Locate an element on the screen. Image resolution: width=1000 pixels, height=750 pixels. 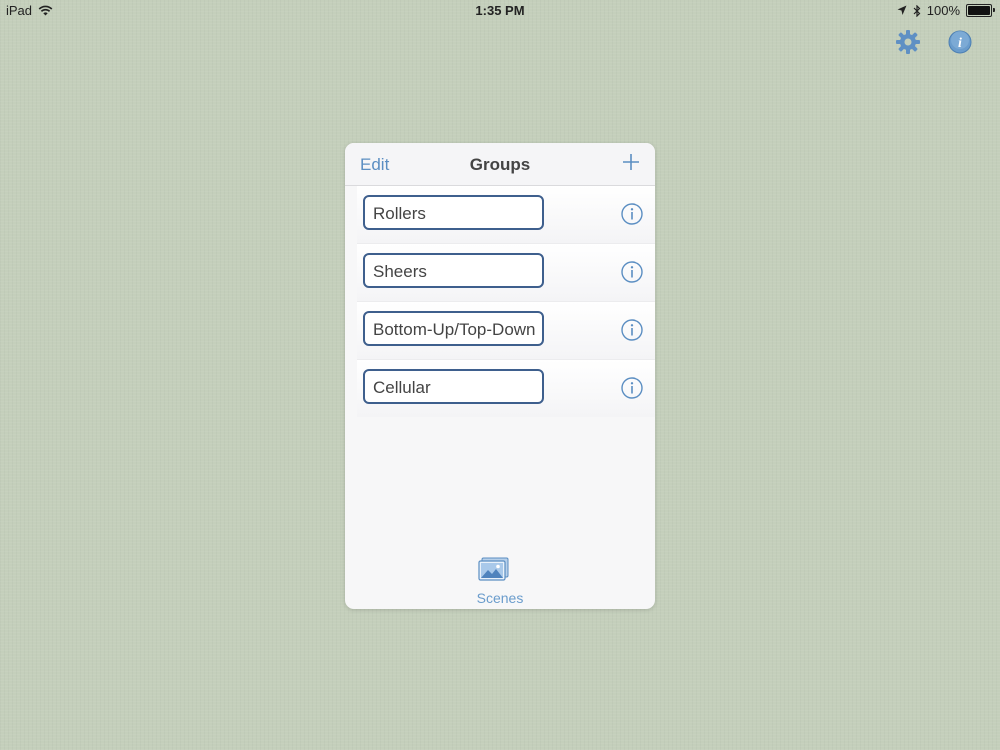
group-name-field: Cellular is located at coordinates (453, 386).